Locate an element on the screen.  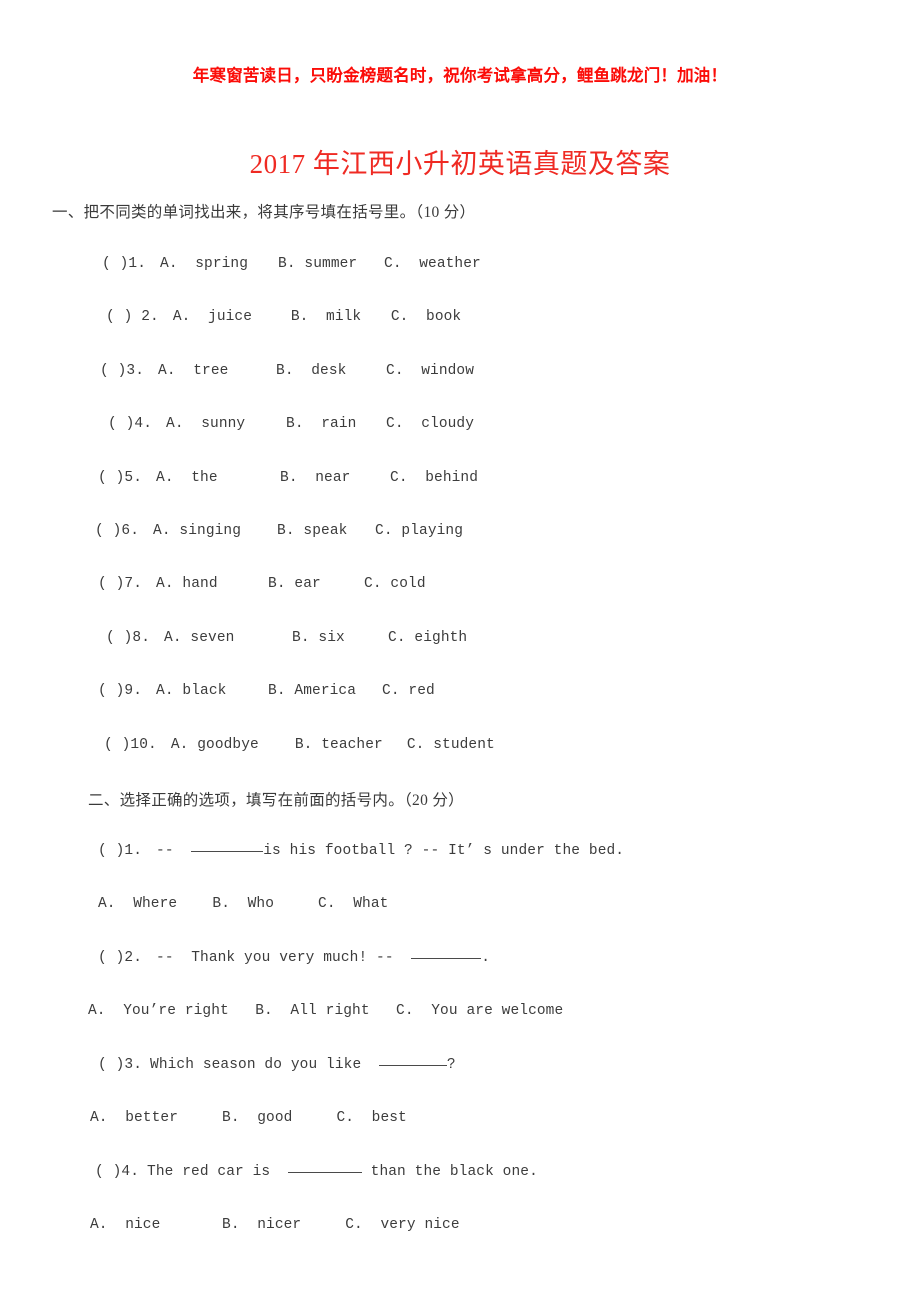
page-title: 2017 年江西小升初英语真题及答案 is located at coordinates (460, 164).